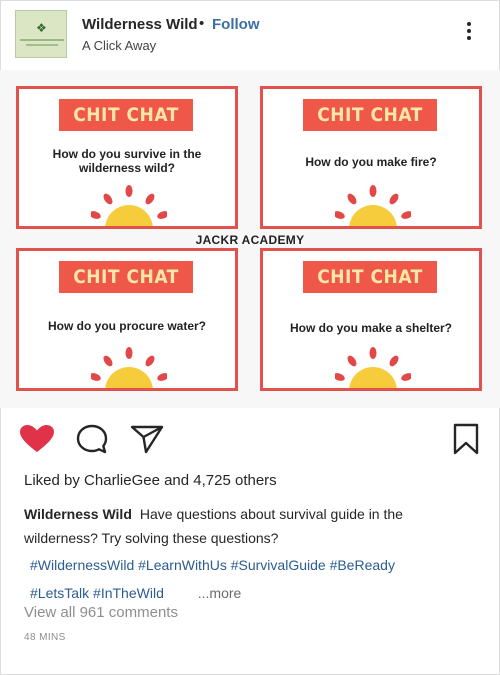 The height and width of the screenshot is (675, 500). What do you see at coordinates (371, 328) in the screenshot?
I see `card-question: How do you make a shelter?` at bounding box center [371, 328].